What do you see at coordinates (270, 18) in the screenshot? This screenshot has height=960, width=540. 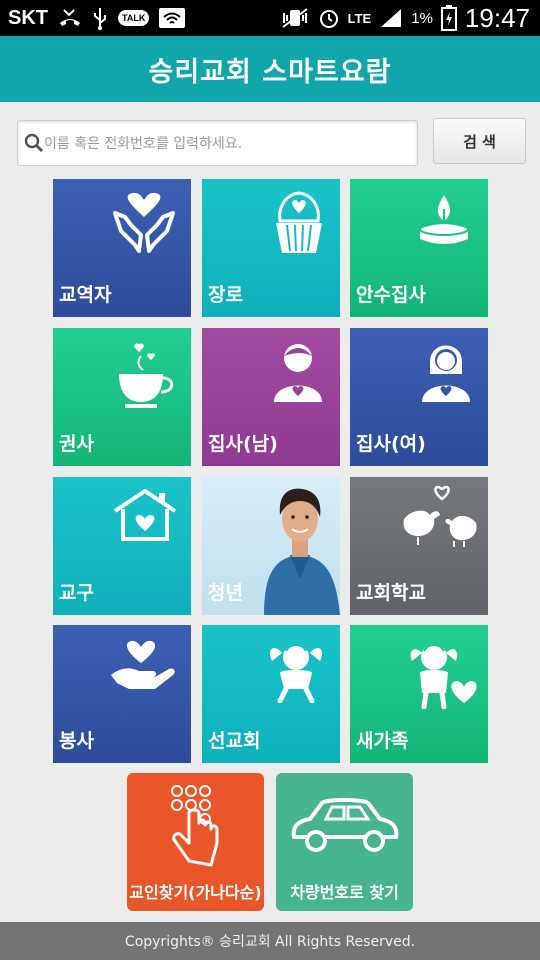 I see `status-bar: SKT TALK LTE 1% 19:47` at bounding box center [270, 18].